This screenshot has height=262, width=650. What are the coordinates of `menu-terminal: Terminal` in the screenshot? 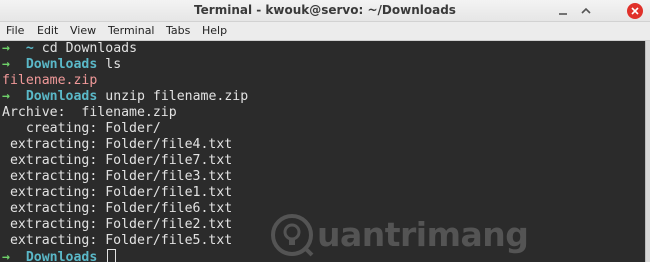 It's located at (131, 30).